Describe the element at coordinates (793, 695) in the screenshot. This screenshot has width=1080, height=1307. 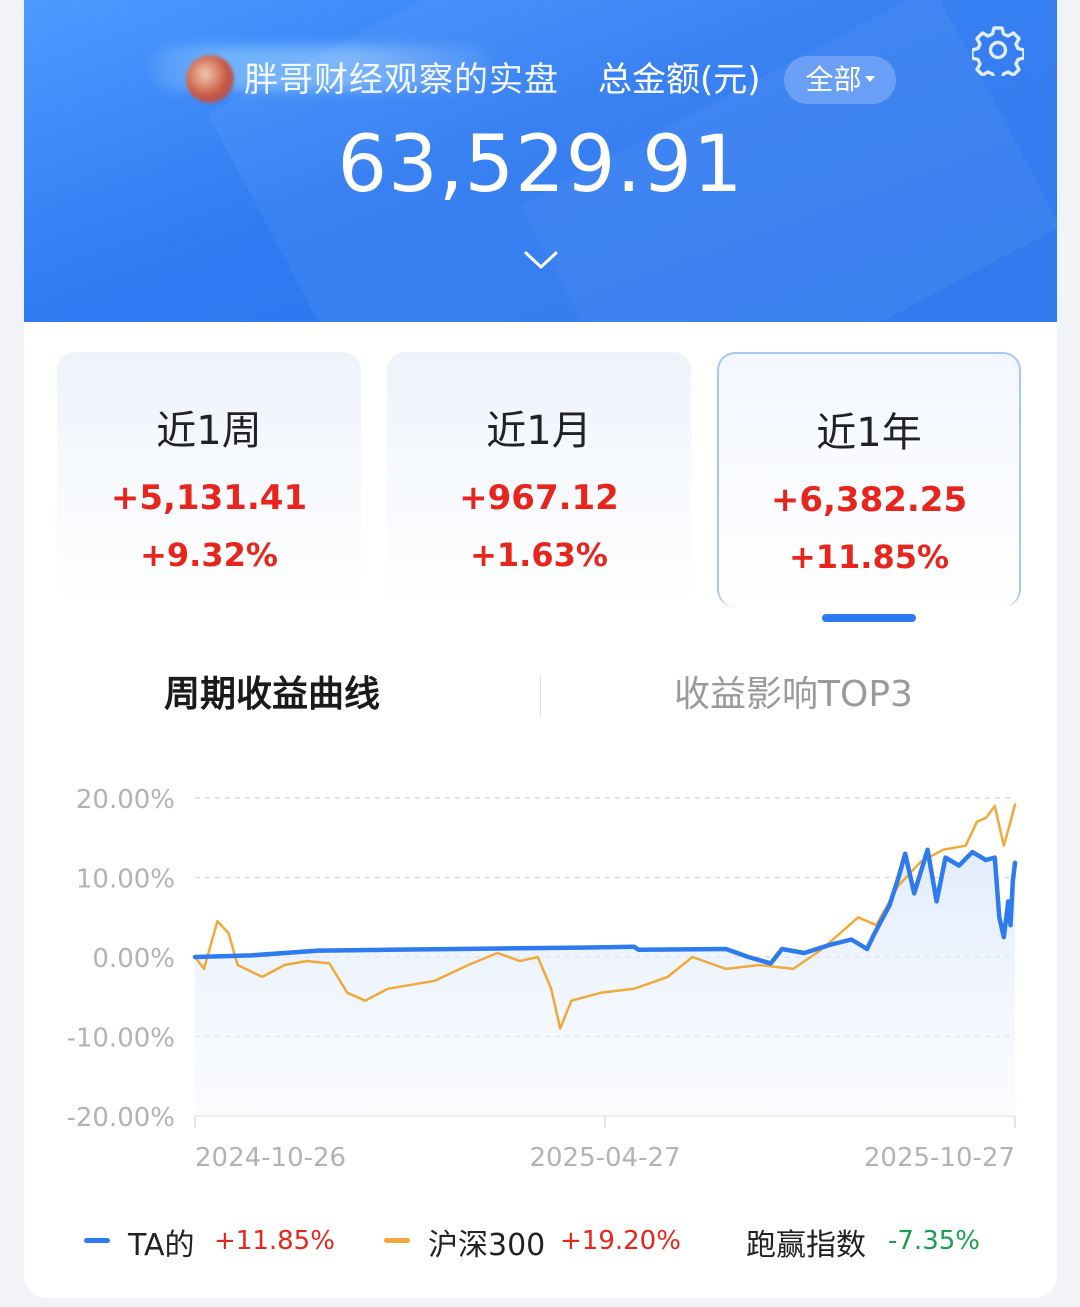
I see `tab-top3-impact: 收益影响TOP3` at that location.